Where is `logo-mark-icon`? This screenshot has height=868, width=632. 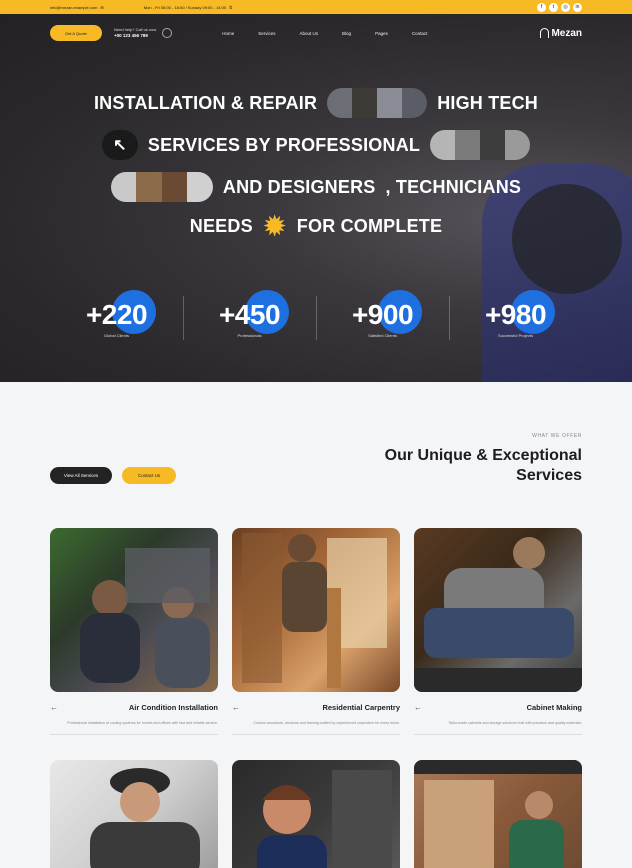
logo-mark-icon is located at coordinates (545, 33).